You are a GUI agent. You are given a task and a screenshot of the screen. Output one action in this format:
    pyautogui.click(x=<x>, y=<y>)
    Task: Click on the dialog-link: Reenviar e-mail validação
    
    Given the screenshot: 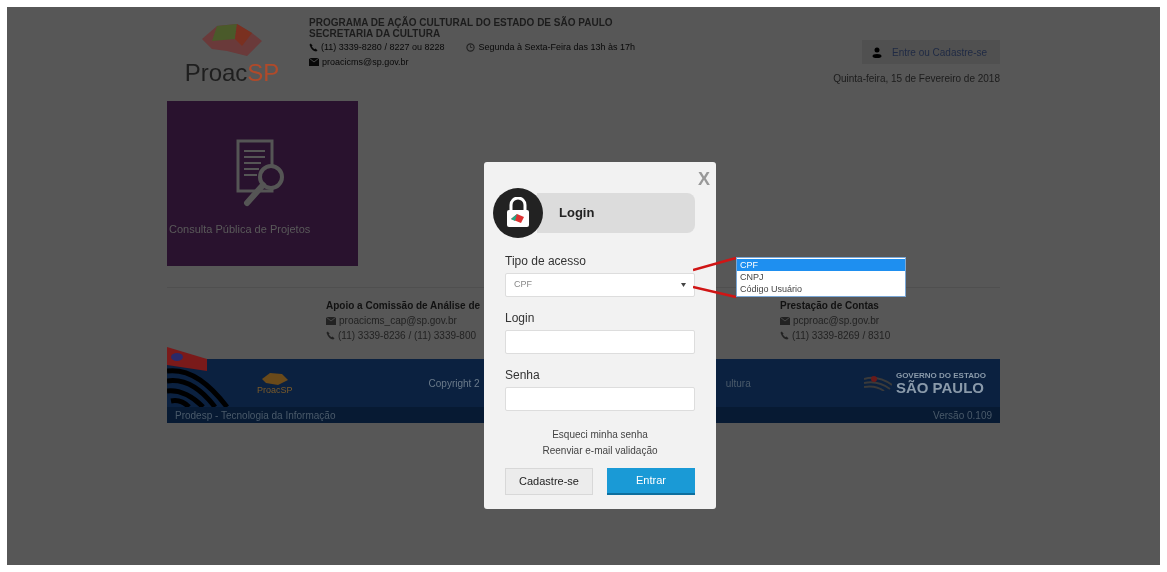 What is the action you would take?
    pyautogui.click(x=600, y=450)
    